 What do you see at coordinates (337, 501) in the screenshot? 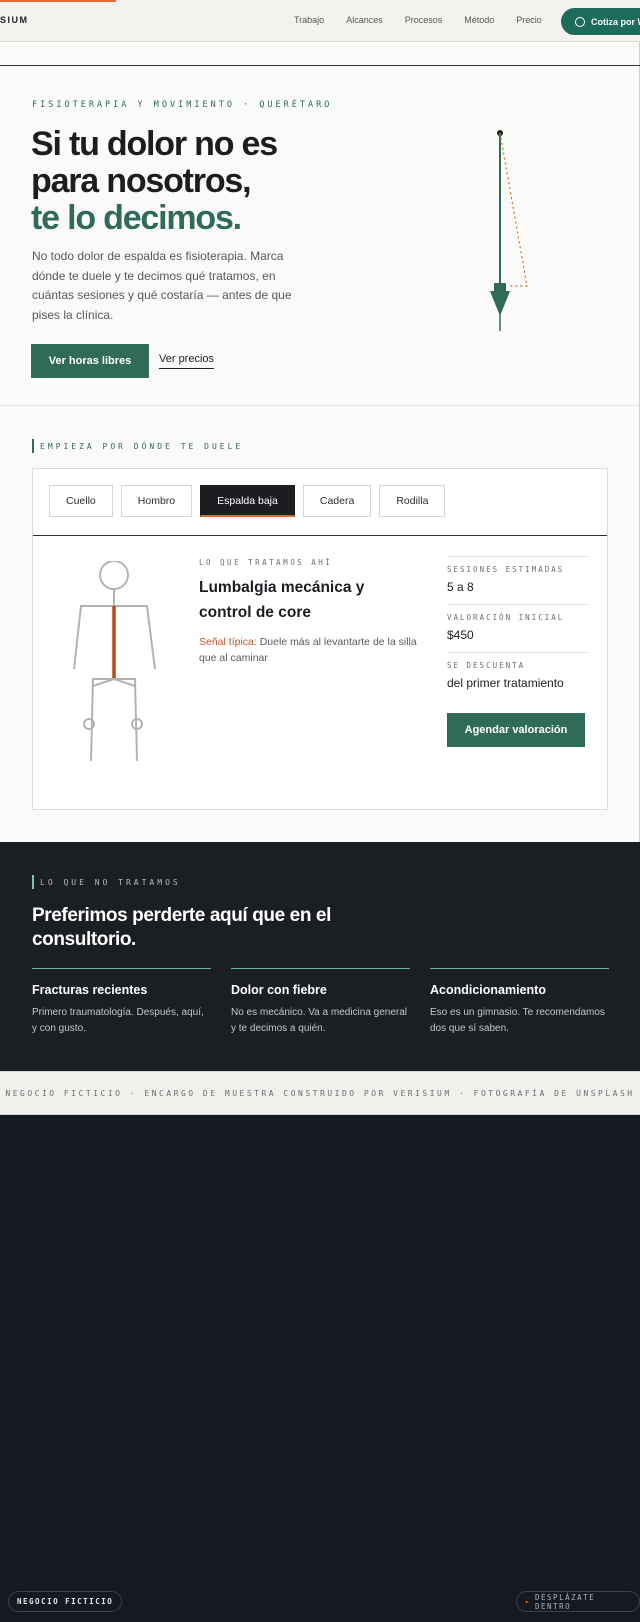
I see `tab-cadera: Cadera` at bounding box center [337, 501].